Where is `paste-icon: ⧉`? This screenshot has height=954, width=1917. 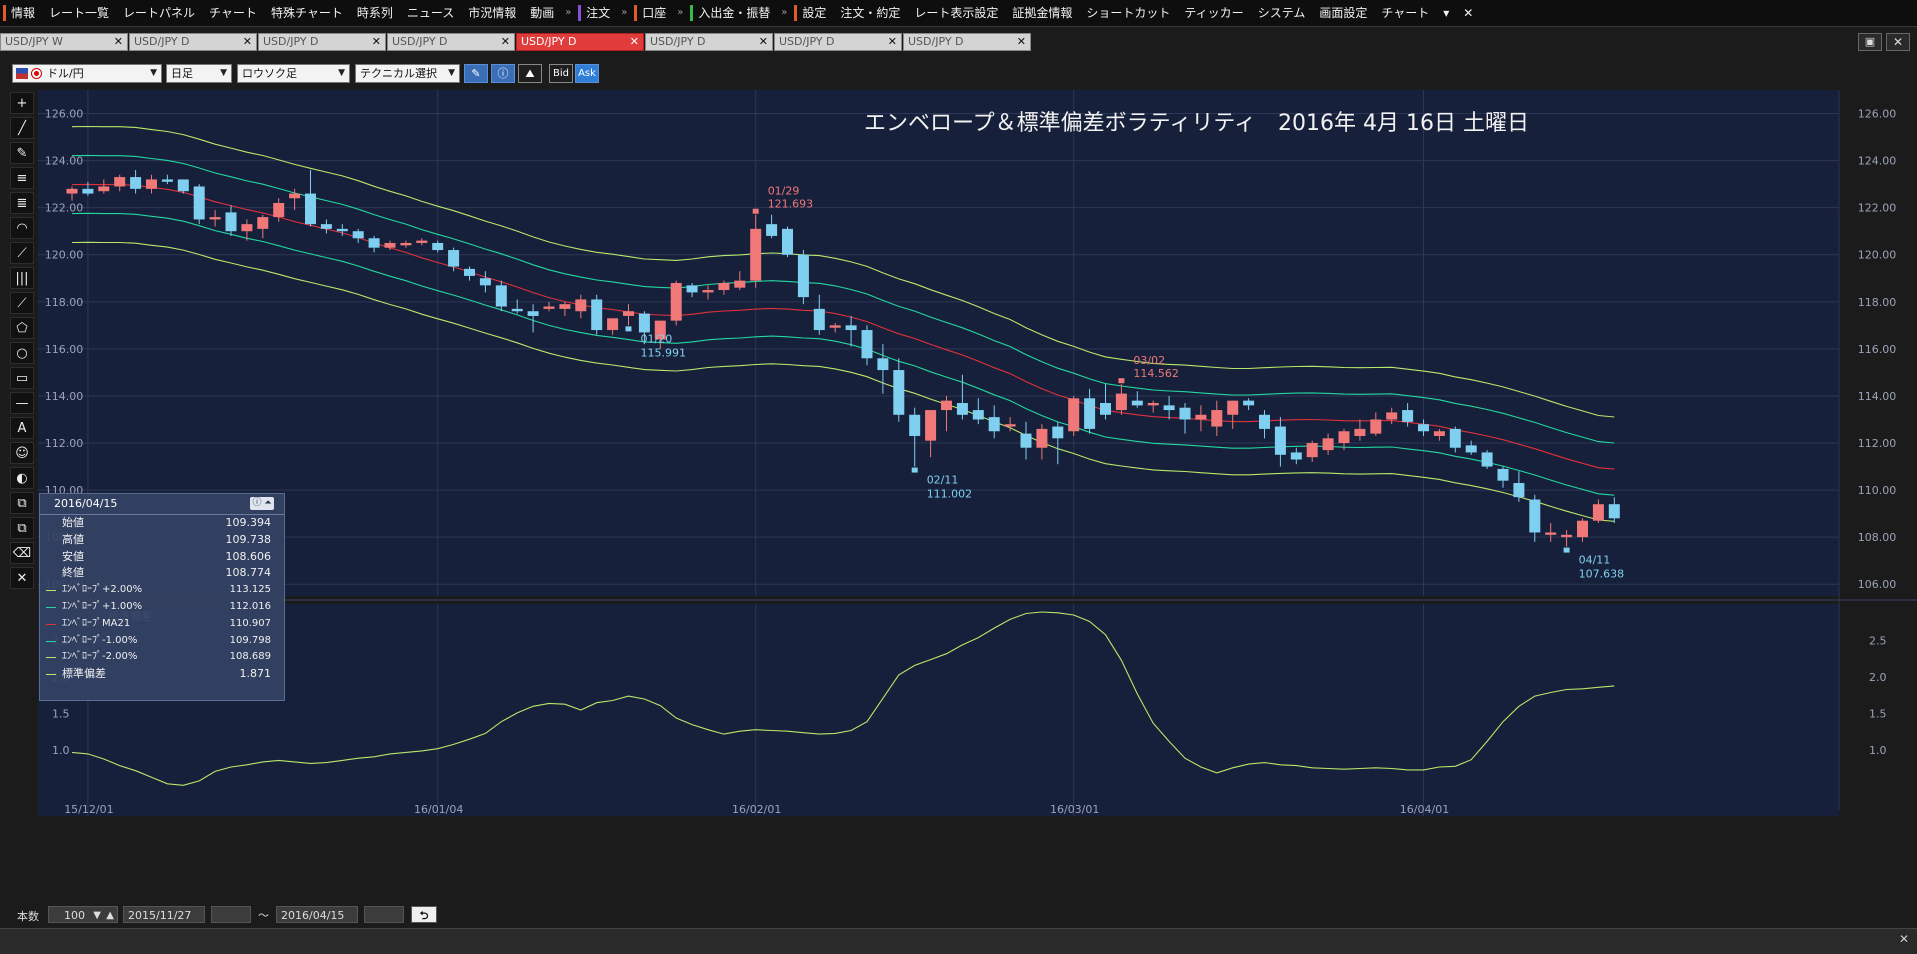
paste-icon: ⧉ is located at coordinates (22, 528).